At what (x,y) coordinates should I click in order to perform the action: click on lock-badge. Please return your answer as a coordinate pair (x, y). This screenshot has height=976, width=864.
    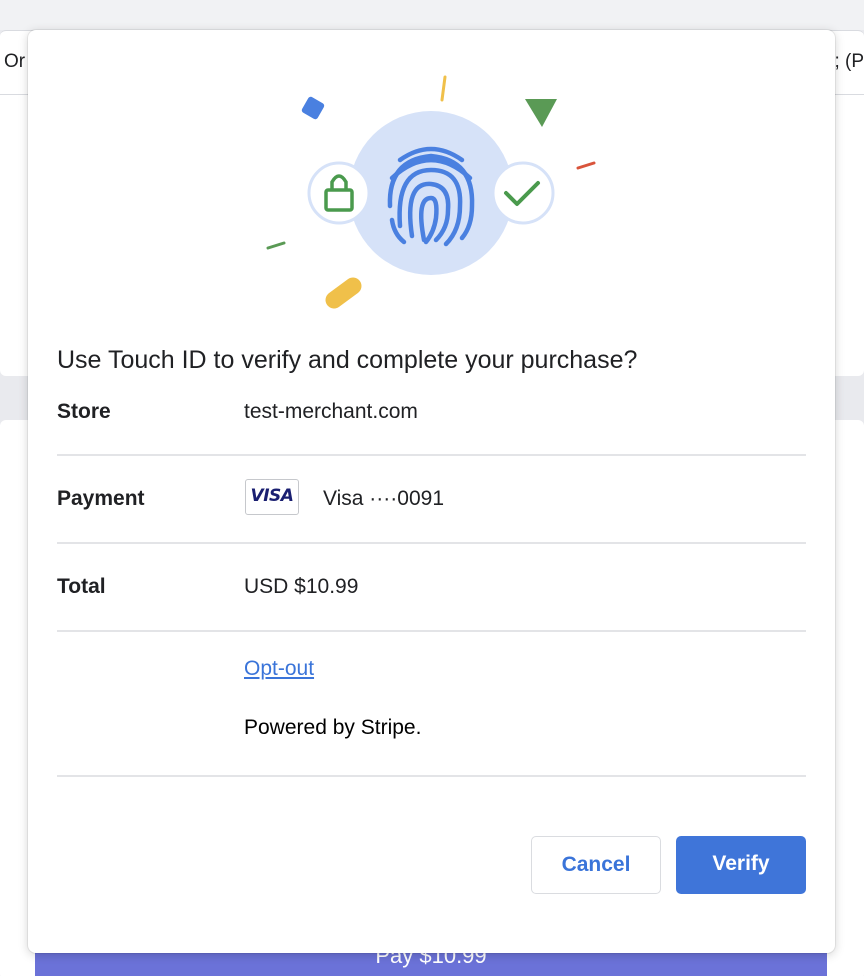
    Looking at the image, I should click on (339, 193).